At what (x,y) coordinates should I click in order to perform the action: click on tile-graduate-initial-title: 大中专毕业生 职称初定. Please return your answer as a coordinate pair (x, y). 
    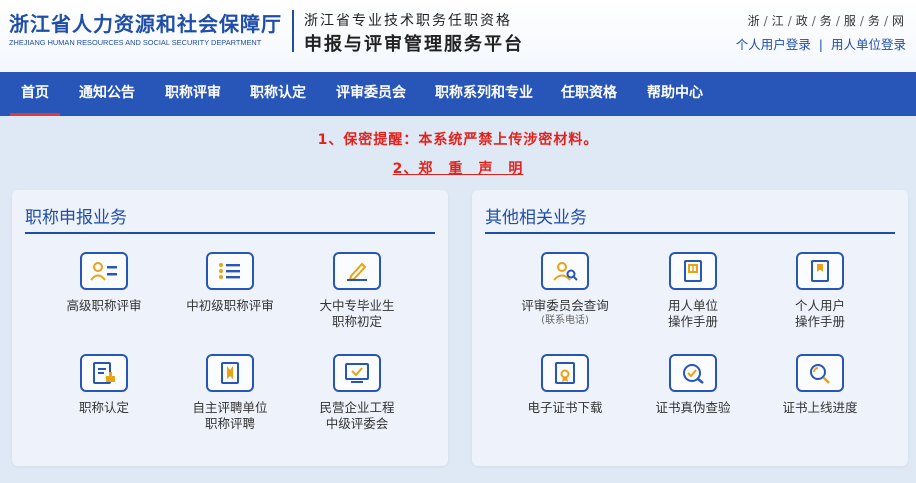
    Looking at the image, I should click on (357, 291).